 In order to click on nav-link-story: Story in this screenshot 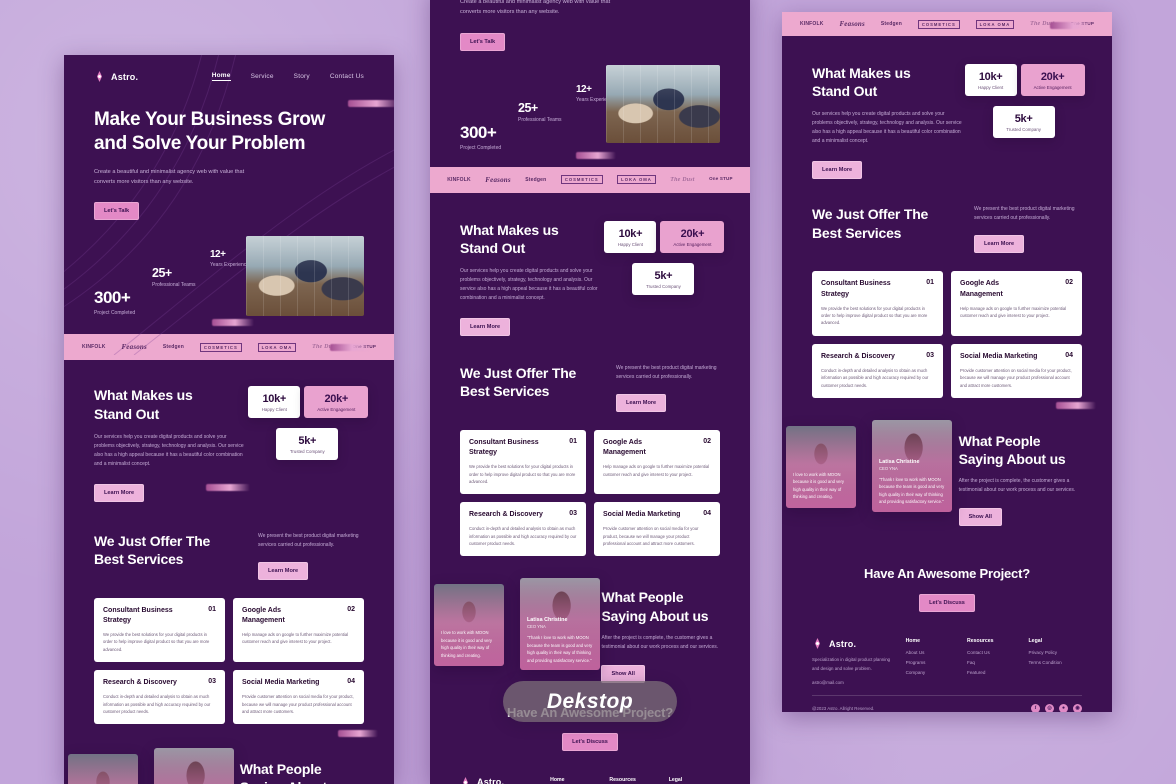, I will do `click(302, 76)`.